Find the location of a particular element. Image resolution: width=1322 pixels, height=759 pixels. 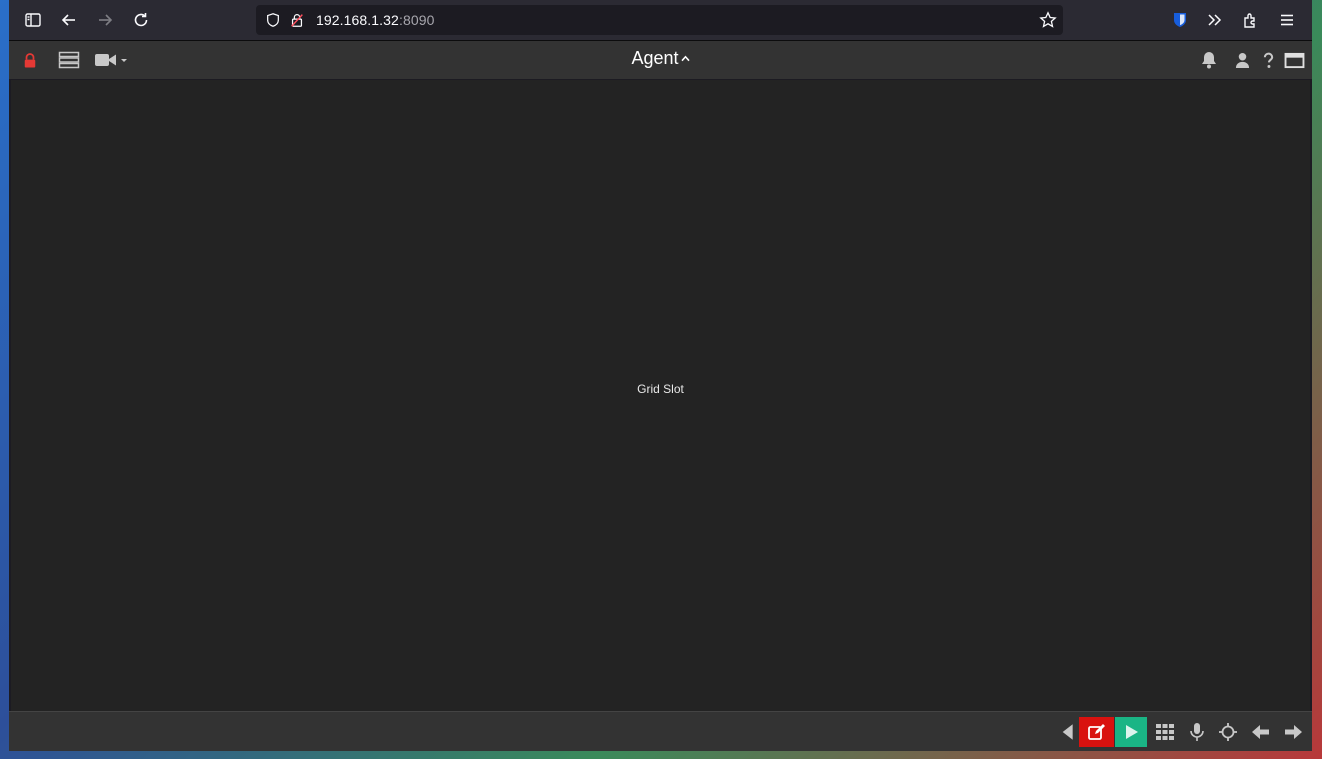

browser-toolbar: 192.168.1.32:8090 is located at coordinates (660, 20).